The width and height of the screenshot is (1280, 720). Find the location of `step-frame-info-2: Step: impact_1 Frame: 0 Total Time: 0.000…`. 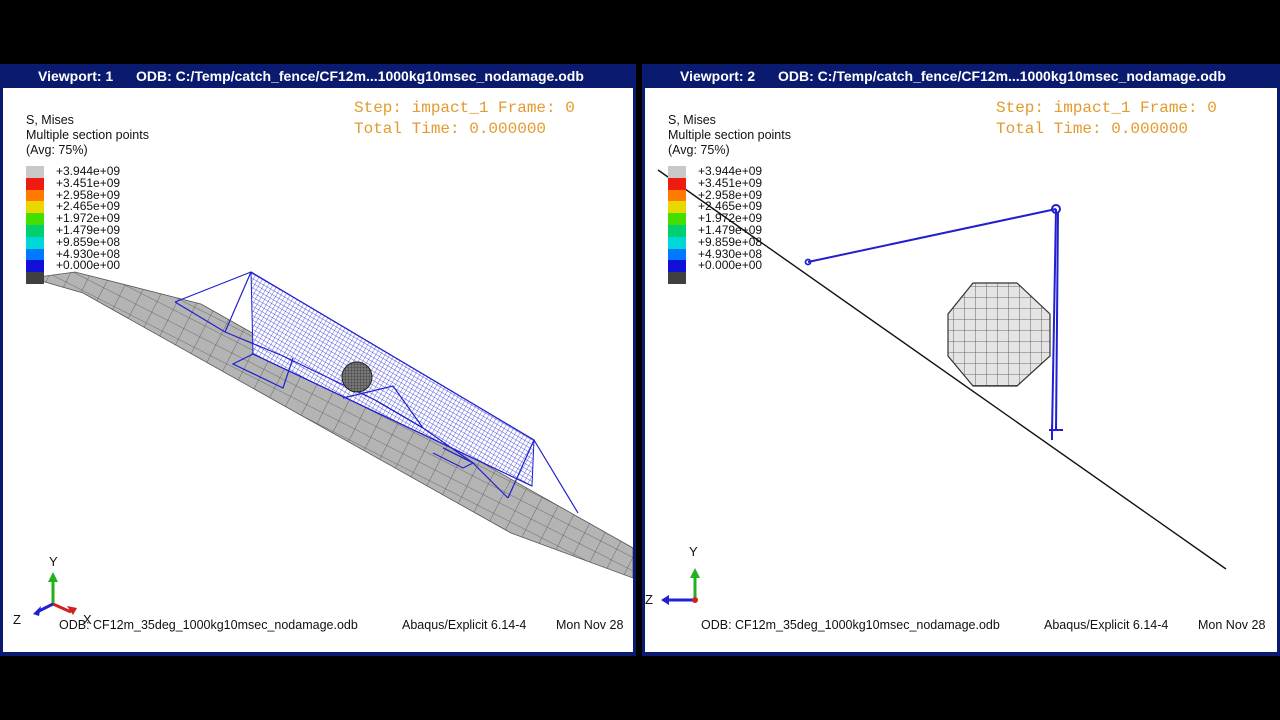

step-frame-info-2: Step: impact_1 Frame: 0 Total Time: 0.000… is located at coordinates (1106, 119).